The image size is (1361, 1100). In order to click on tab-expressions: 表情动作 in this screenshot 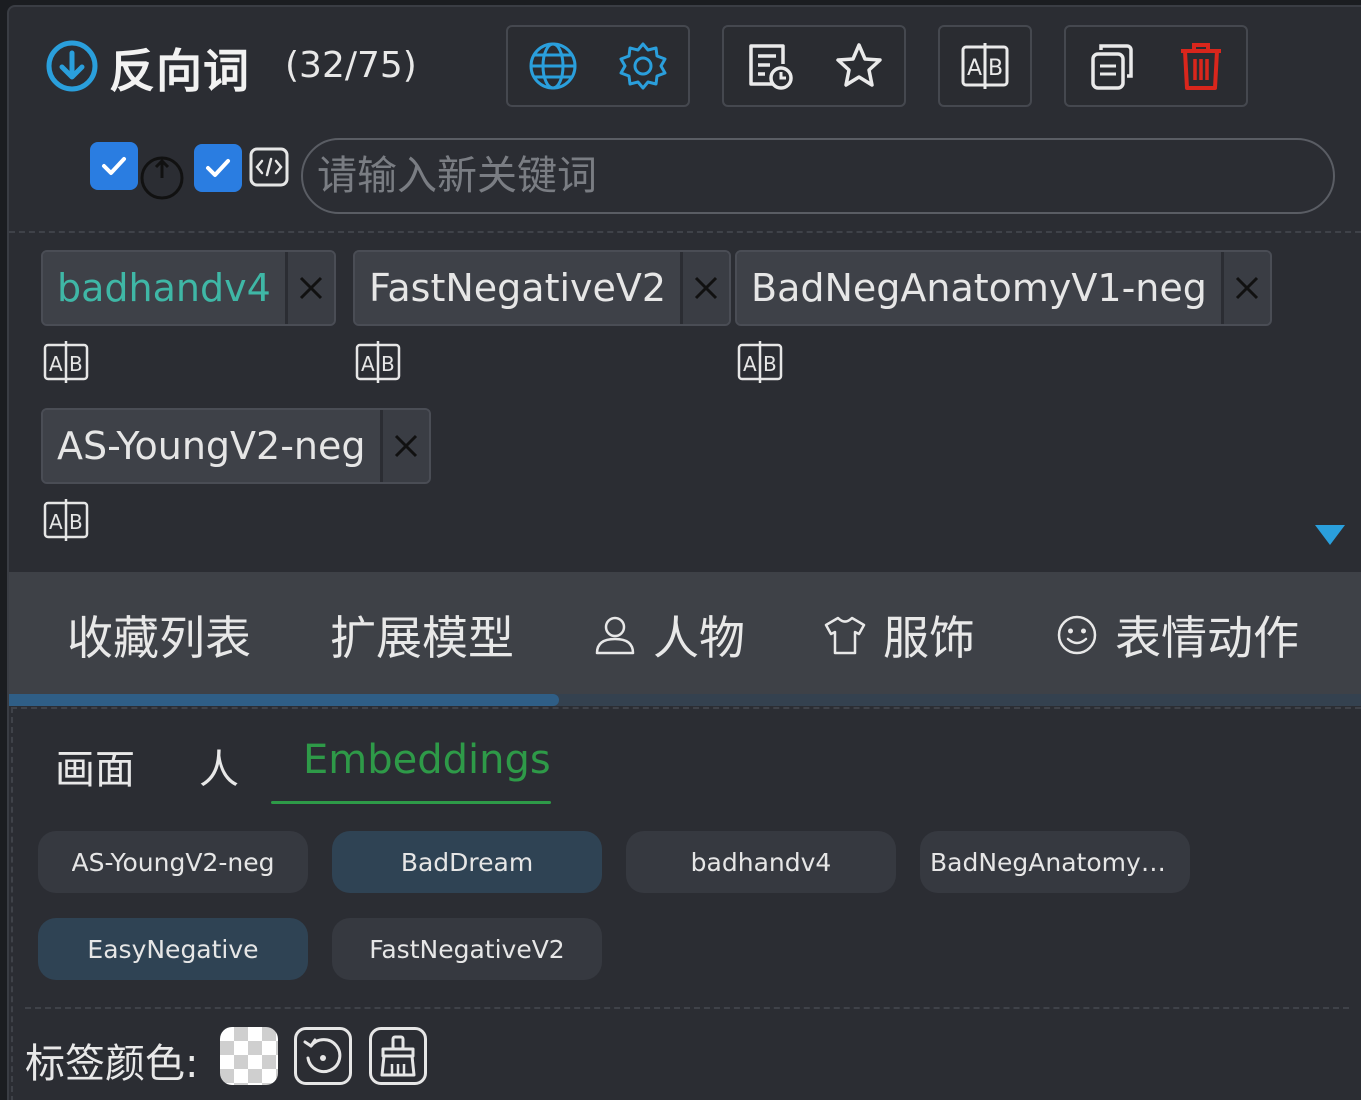, I will do `click(1177, 635)`.